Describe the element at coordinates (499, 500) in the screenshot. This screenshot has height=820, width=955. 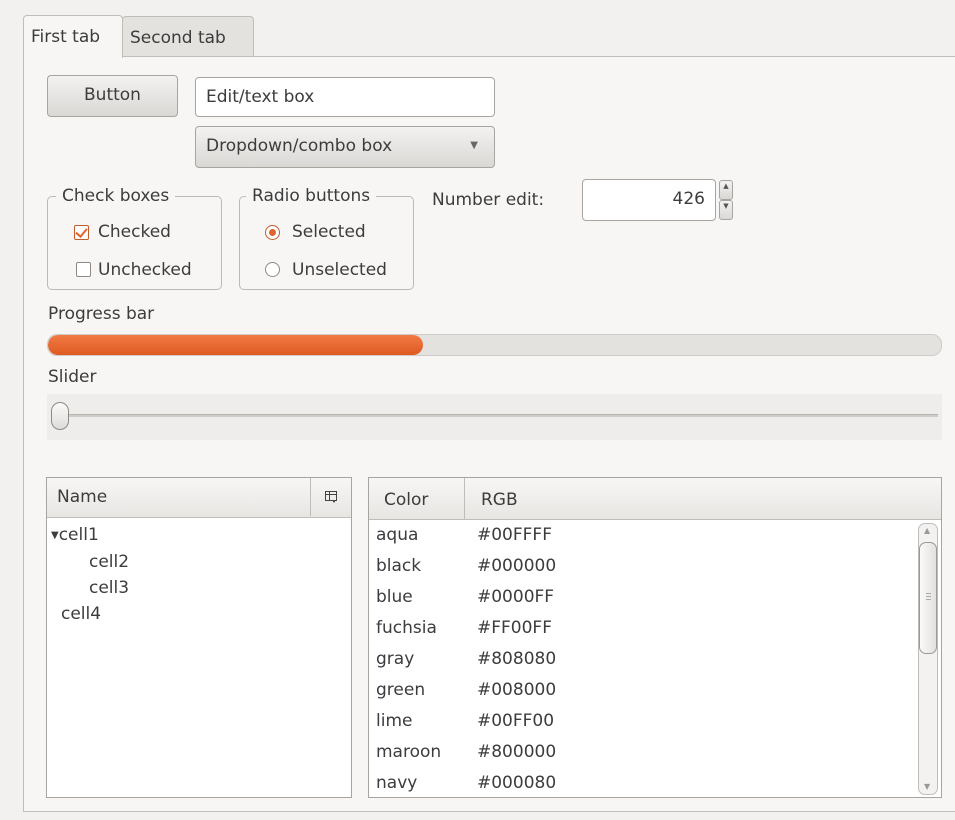
I see `column-header-rgb-label: RGB` at that location.